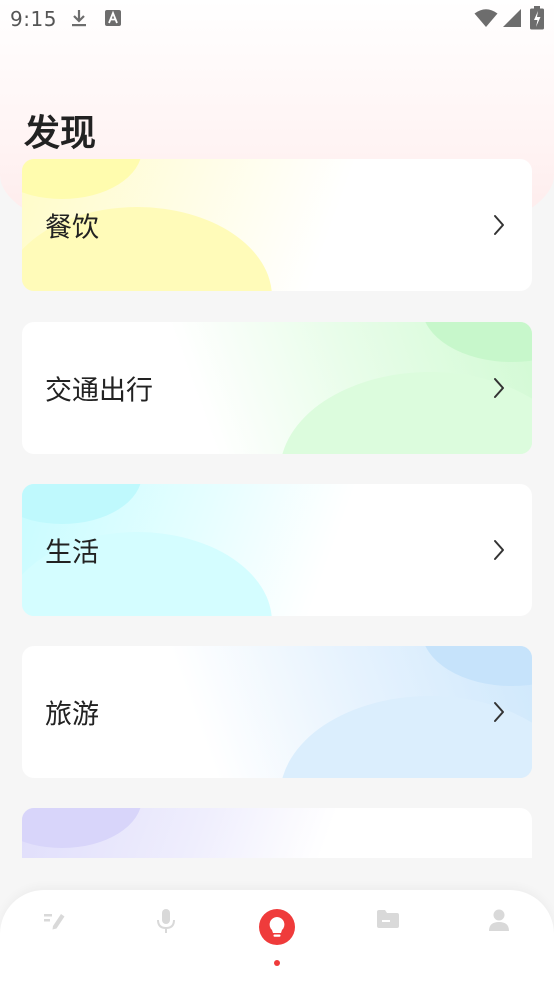  What do you see at coordinates (166, 938) in the screenshot?
I see `tab-voice` at bounding box center [166, 938].